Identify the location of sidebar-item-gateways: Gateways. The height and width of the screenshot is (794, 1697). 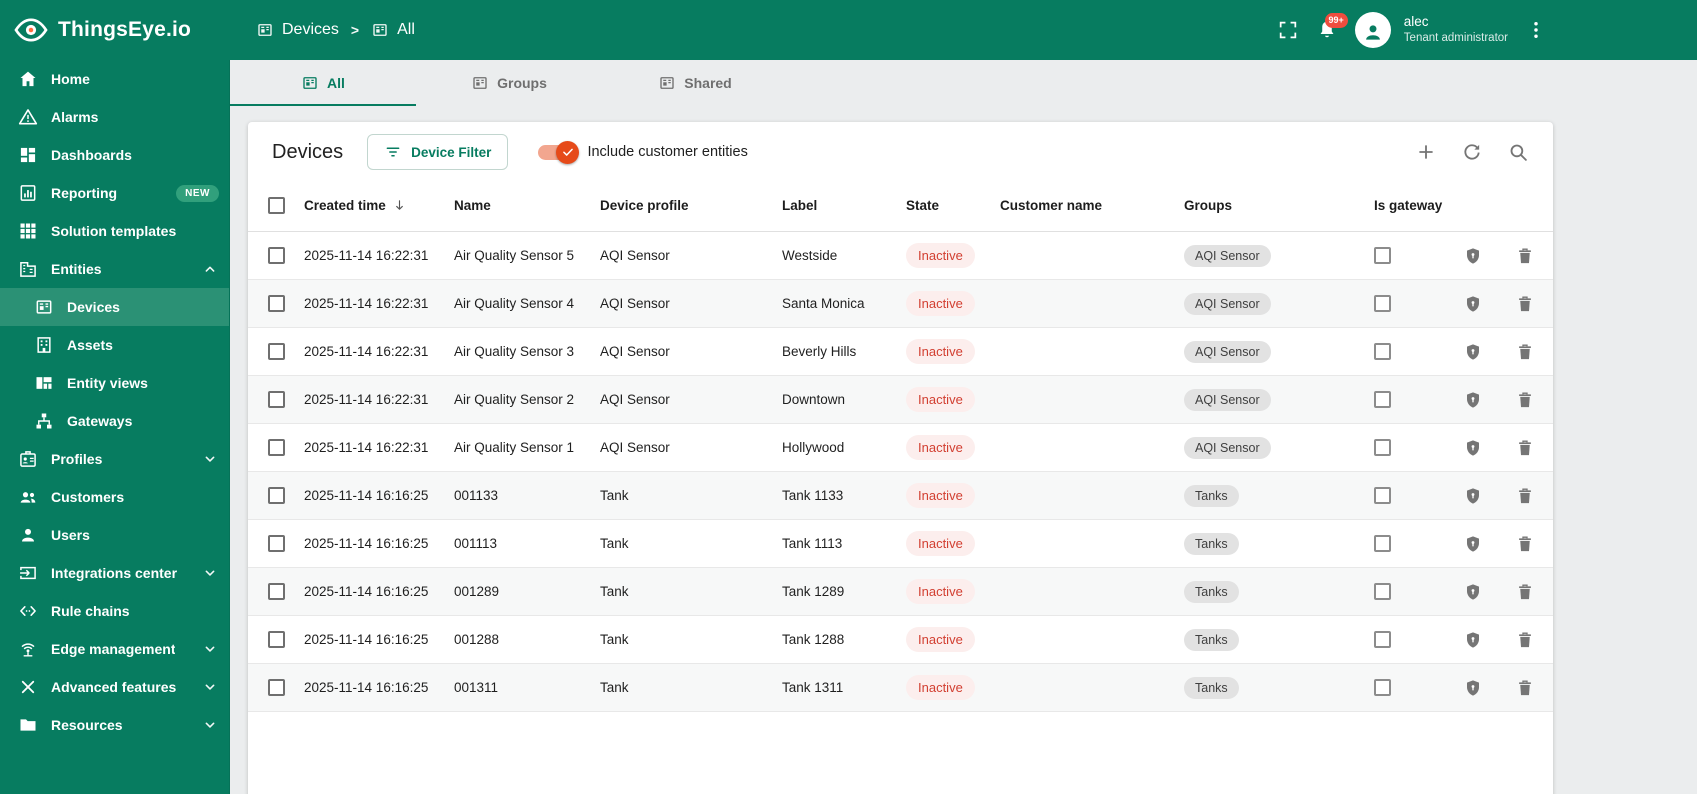
(114, 421).